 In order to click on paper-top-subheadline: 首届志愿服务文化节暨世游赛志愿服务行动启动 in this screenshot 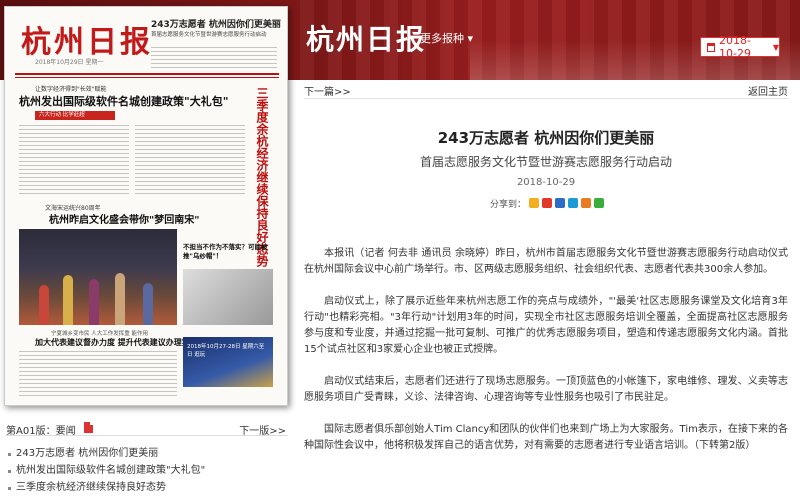, I will do `click(209, 35)`.